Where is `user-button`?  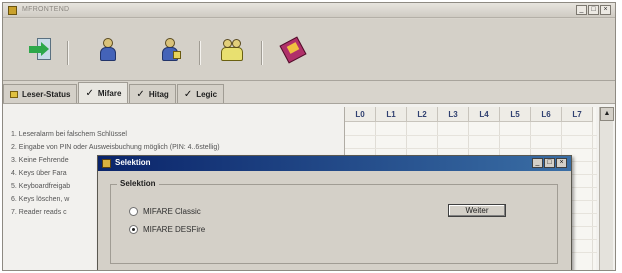 user-button is located at coordinates (108, 50).